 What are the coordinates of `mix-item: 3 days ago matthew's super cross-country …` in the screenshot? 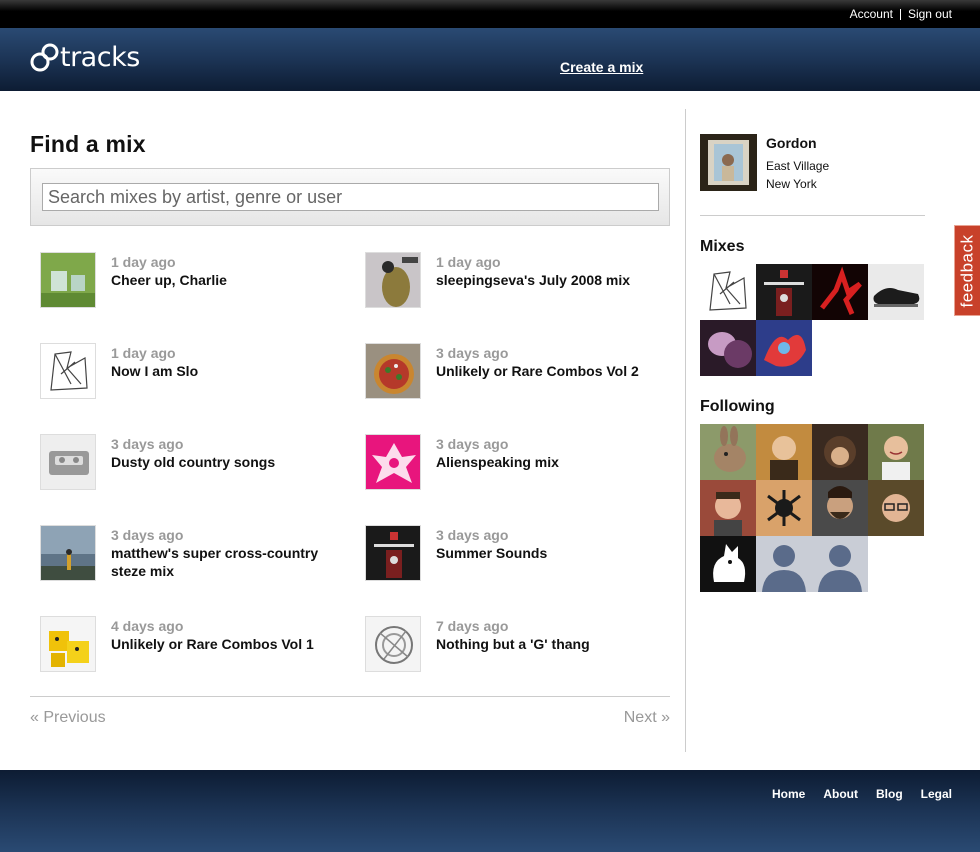 It's located at (195, 553).